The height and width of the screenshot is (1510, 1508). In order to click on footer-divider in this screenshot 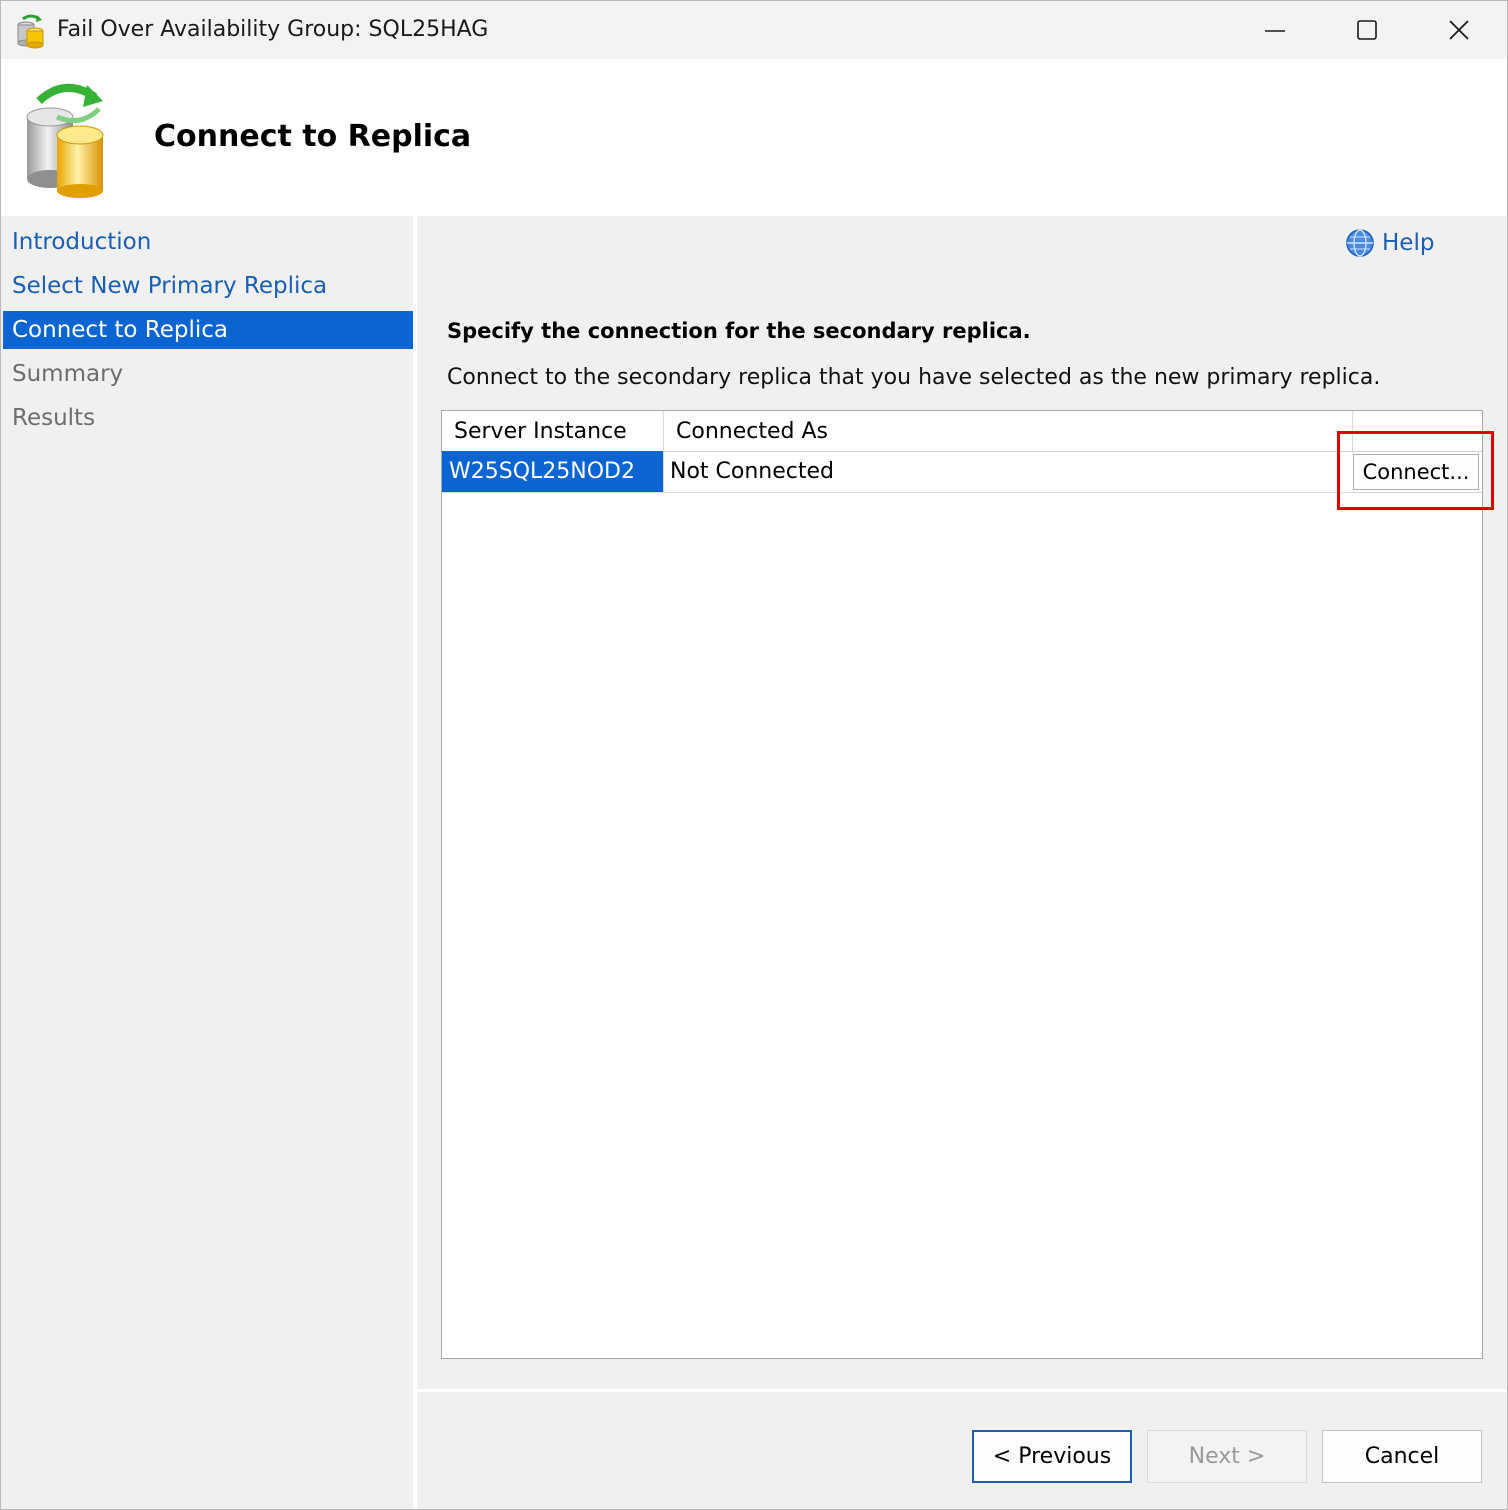, I will do `click(962, 1390)`.